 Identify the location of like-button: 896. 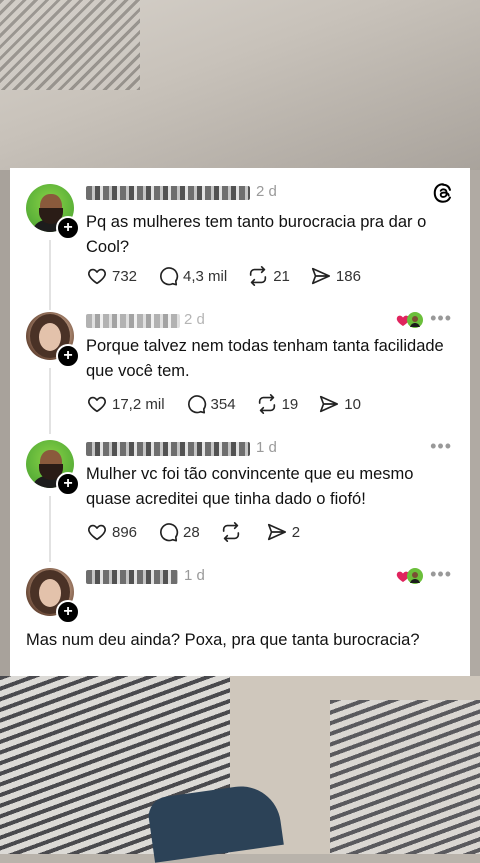
(111, 532).